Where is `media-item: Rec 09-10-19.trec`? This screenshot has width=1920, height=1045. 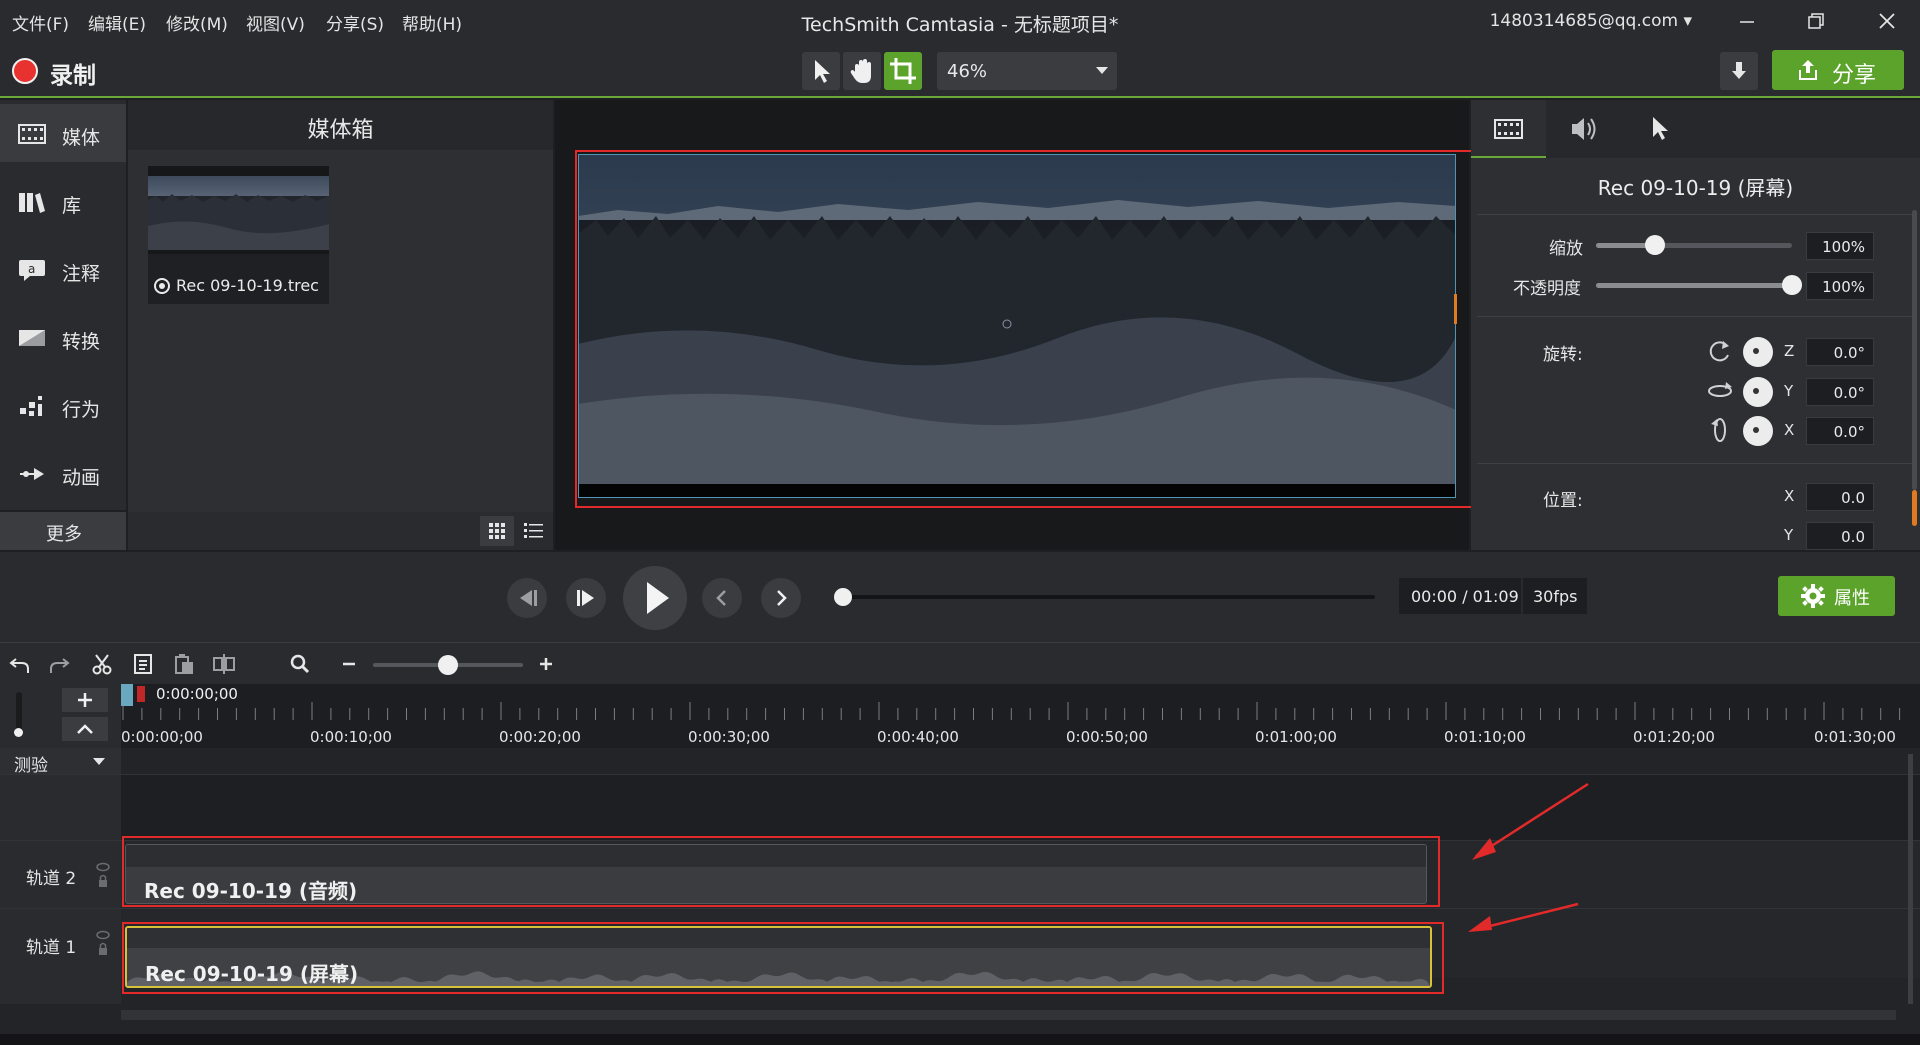 media-item: Rec 09-10-19.trec is located at coordinates (238, 235).